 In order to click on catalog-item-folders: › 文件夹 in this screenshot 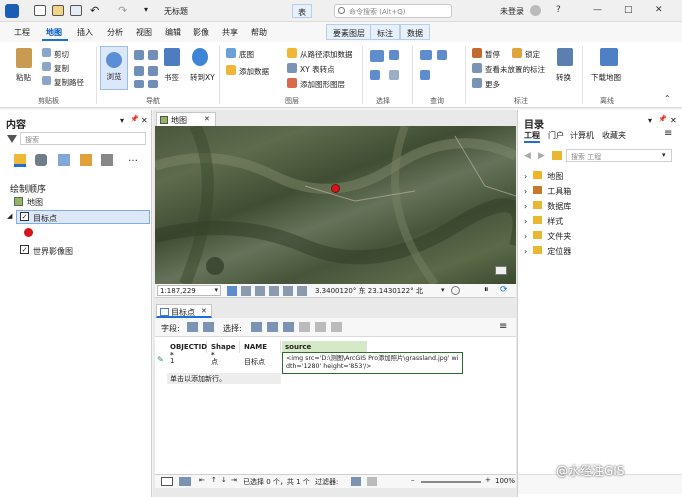, I will do `click(547, 236)`.